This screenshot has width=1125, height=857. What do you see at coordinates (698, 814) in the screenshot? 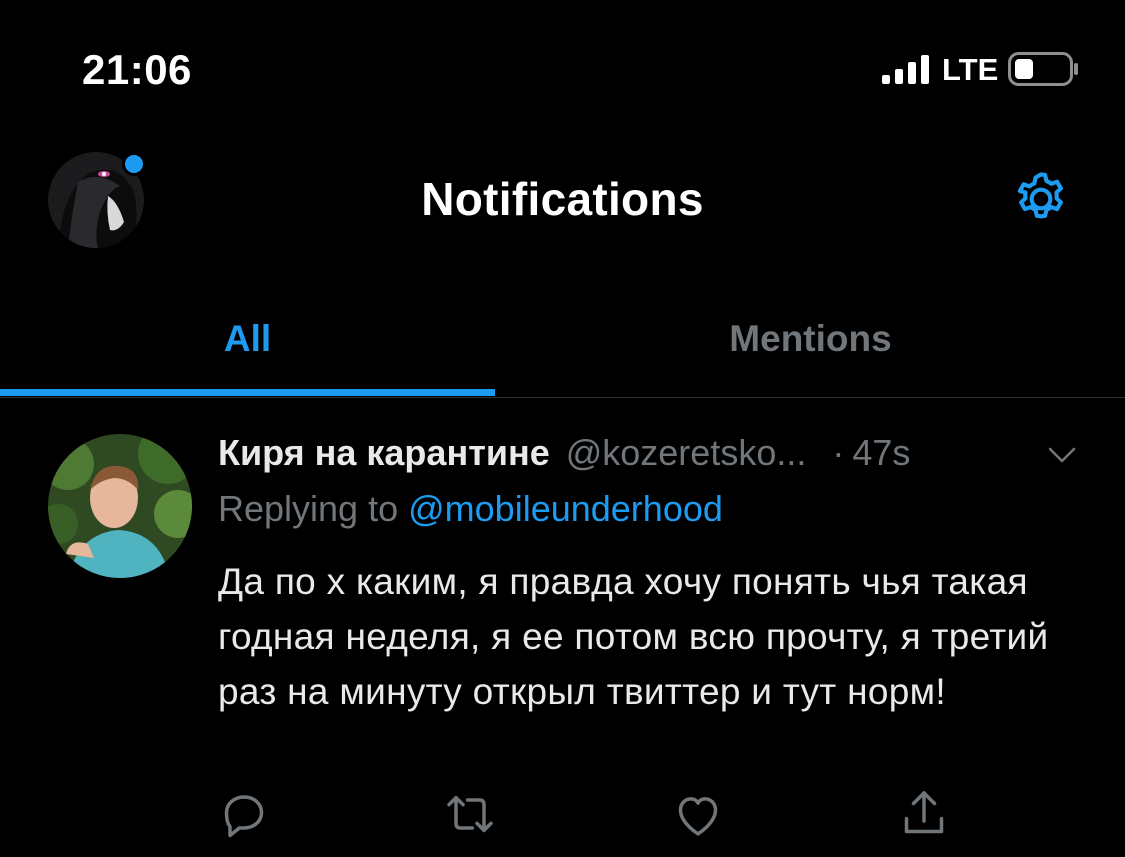
I see `like-icon` at bounding box center [698, 814].